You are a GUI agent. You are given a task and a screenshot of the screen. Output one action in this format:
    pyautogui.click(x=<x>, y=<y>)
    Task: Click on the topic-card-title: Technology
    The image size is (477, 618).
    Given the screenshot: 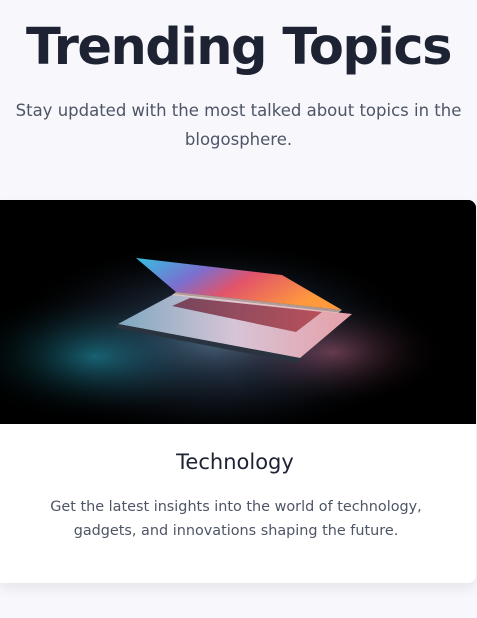 What is the action you would take?
    pyautogui.click(x=235, y=462)
    